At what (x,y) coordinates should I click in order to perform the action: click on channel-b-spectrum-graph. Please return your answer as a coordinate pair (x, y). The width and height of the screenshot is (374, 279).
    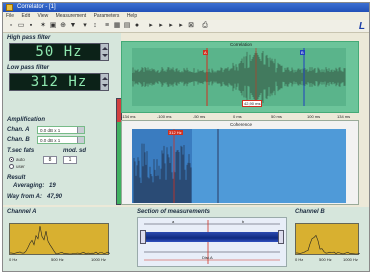
    Looking at the image, I should click on (328, 244).